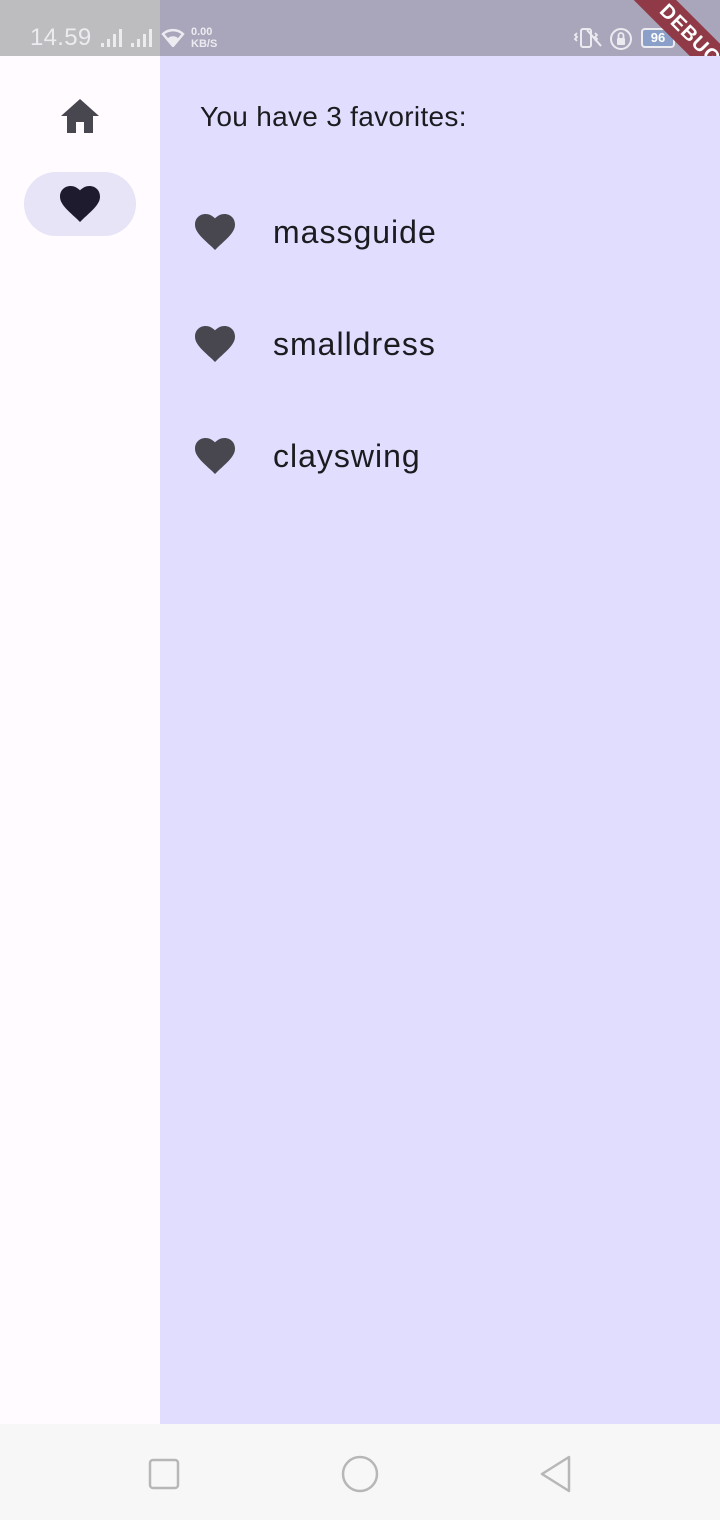  I want to click on back-button, so click(556, 1474).